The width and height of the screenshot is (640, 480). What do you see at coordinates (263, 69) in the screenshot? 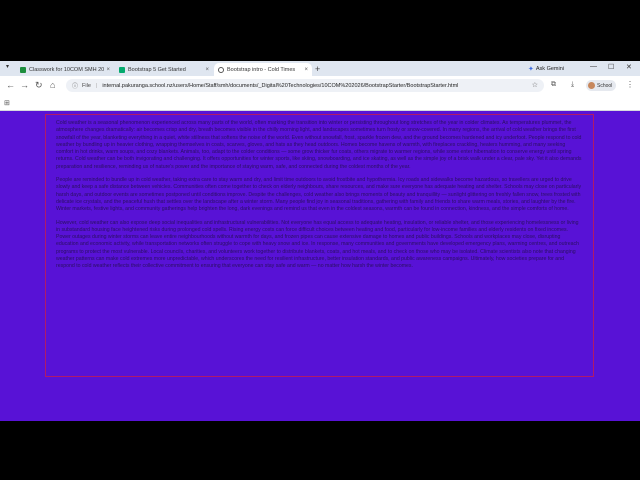
I see `tab-bootstrap-intro: Bootstrap intro - Cold Times ×` at bounding box center [263, 69].